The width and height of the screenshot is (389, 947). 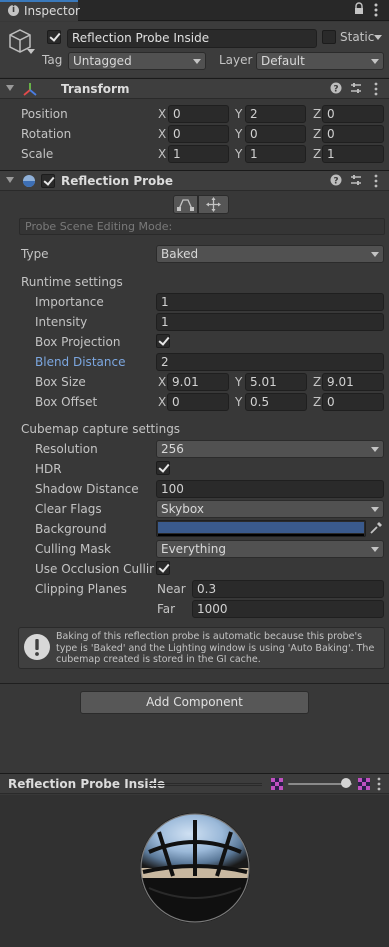 What do you see at coordinates (205, 784) in the screenshot?
I see `drag-handle` at bounding box center [205, 784].